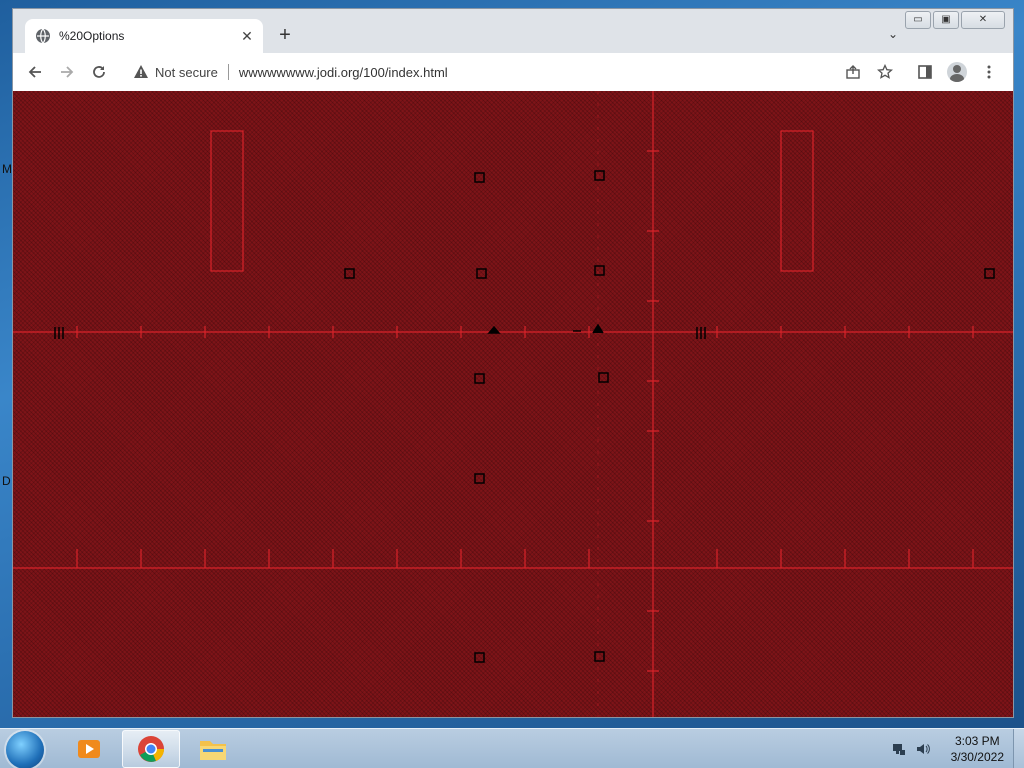  I want to click on security-label: Not secure, so click(186, 72).